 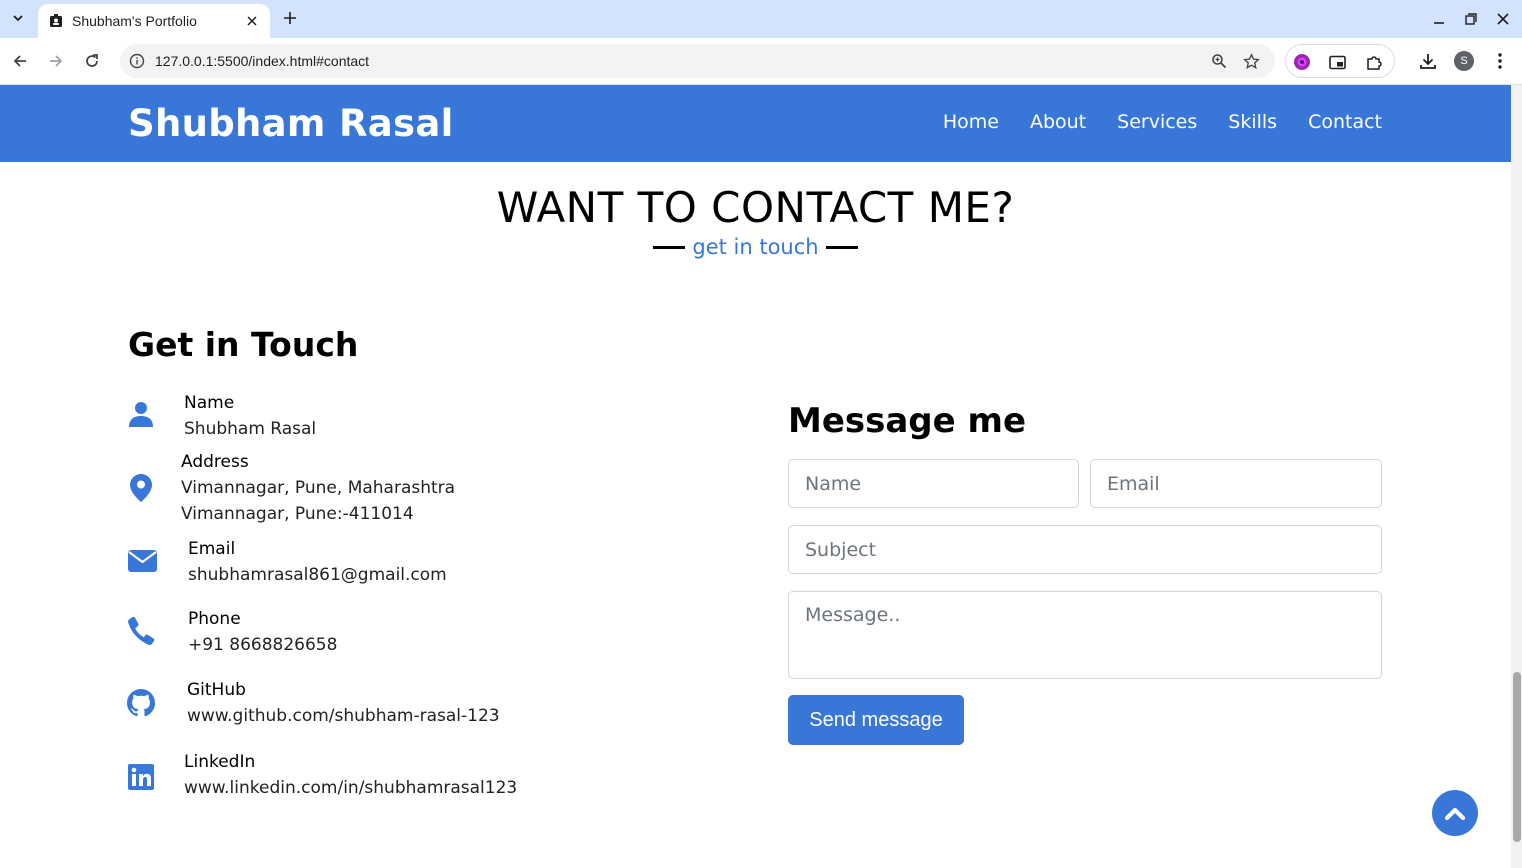 What do you see at coordinates (1219, 61) in the screenshot?
I see `zoom-icon` at bounding box center [1219, 61].